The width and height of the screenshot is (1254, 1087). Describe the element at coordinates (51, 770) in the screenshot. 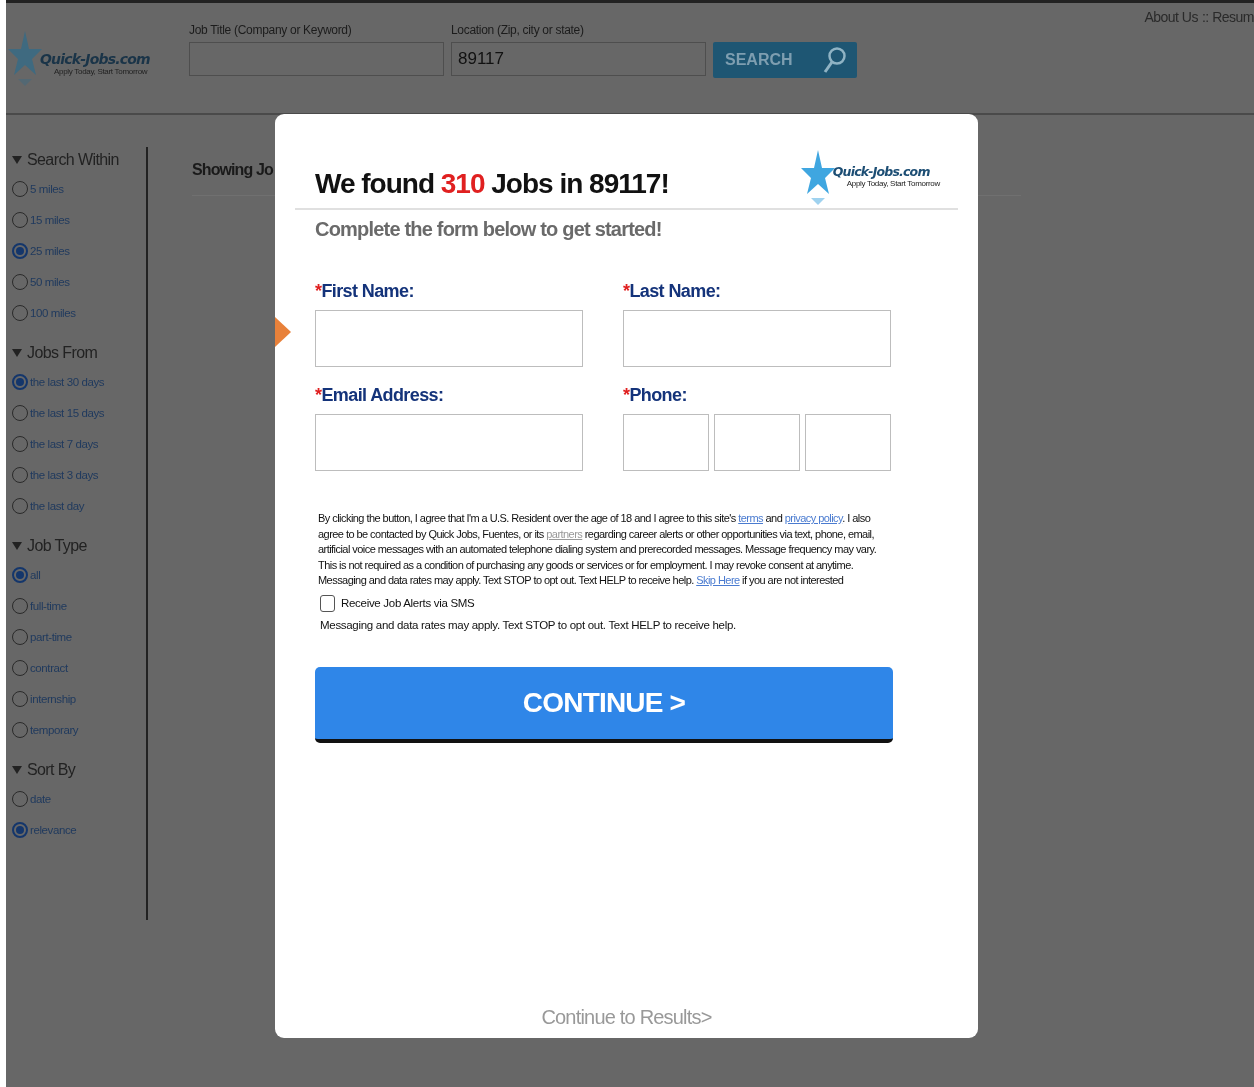

I see `filter-heading: Sort By` at that location.